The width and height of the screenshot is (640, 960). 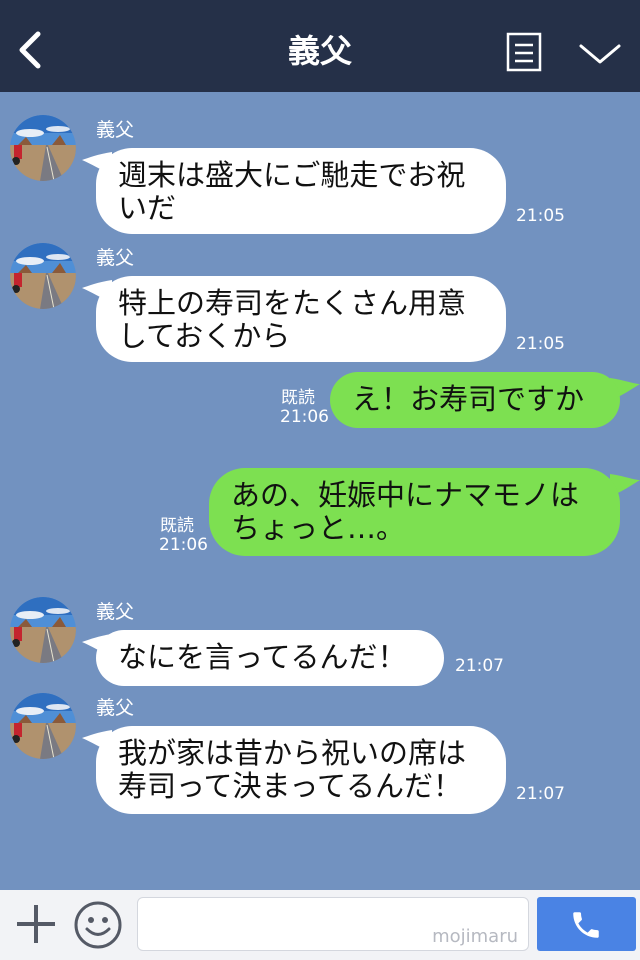 What do you see at coordinates (600, 54) in the screenshot?
I see `chevron-down-icon` at bounding box center [600, 54].